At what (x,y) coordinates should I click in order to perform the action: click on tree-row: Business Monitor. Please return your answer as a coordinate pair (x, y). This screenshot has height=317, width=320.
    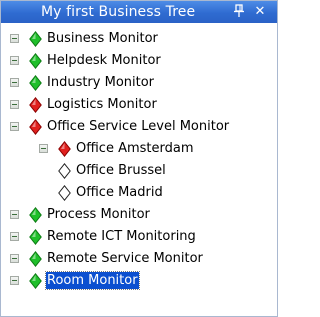
    Looking at the image, I should click on (139, 39).